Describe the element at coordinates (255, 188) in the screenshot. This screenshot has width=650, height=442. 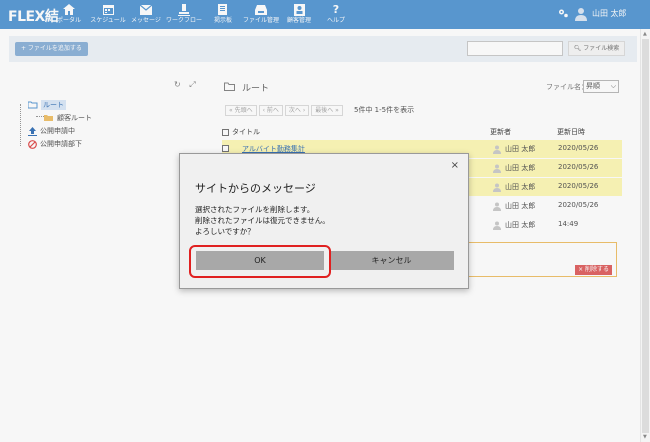
I see `dialog-title: サイトからのメッセージ` at that location.